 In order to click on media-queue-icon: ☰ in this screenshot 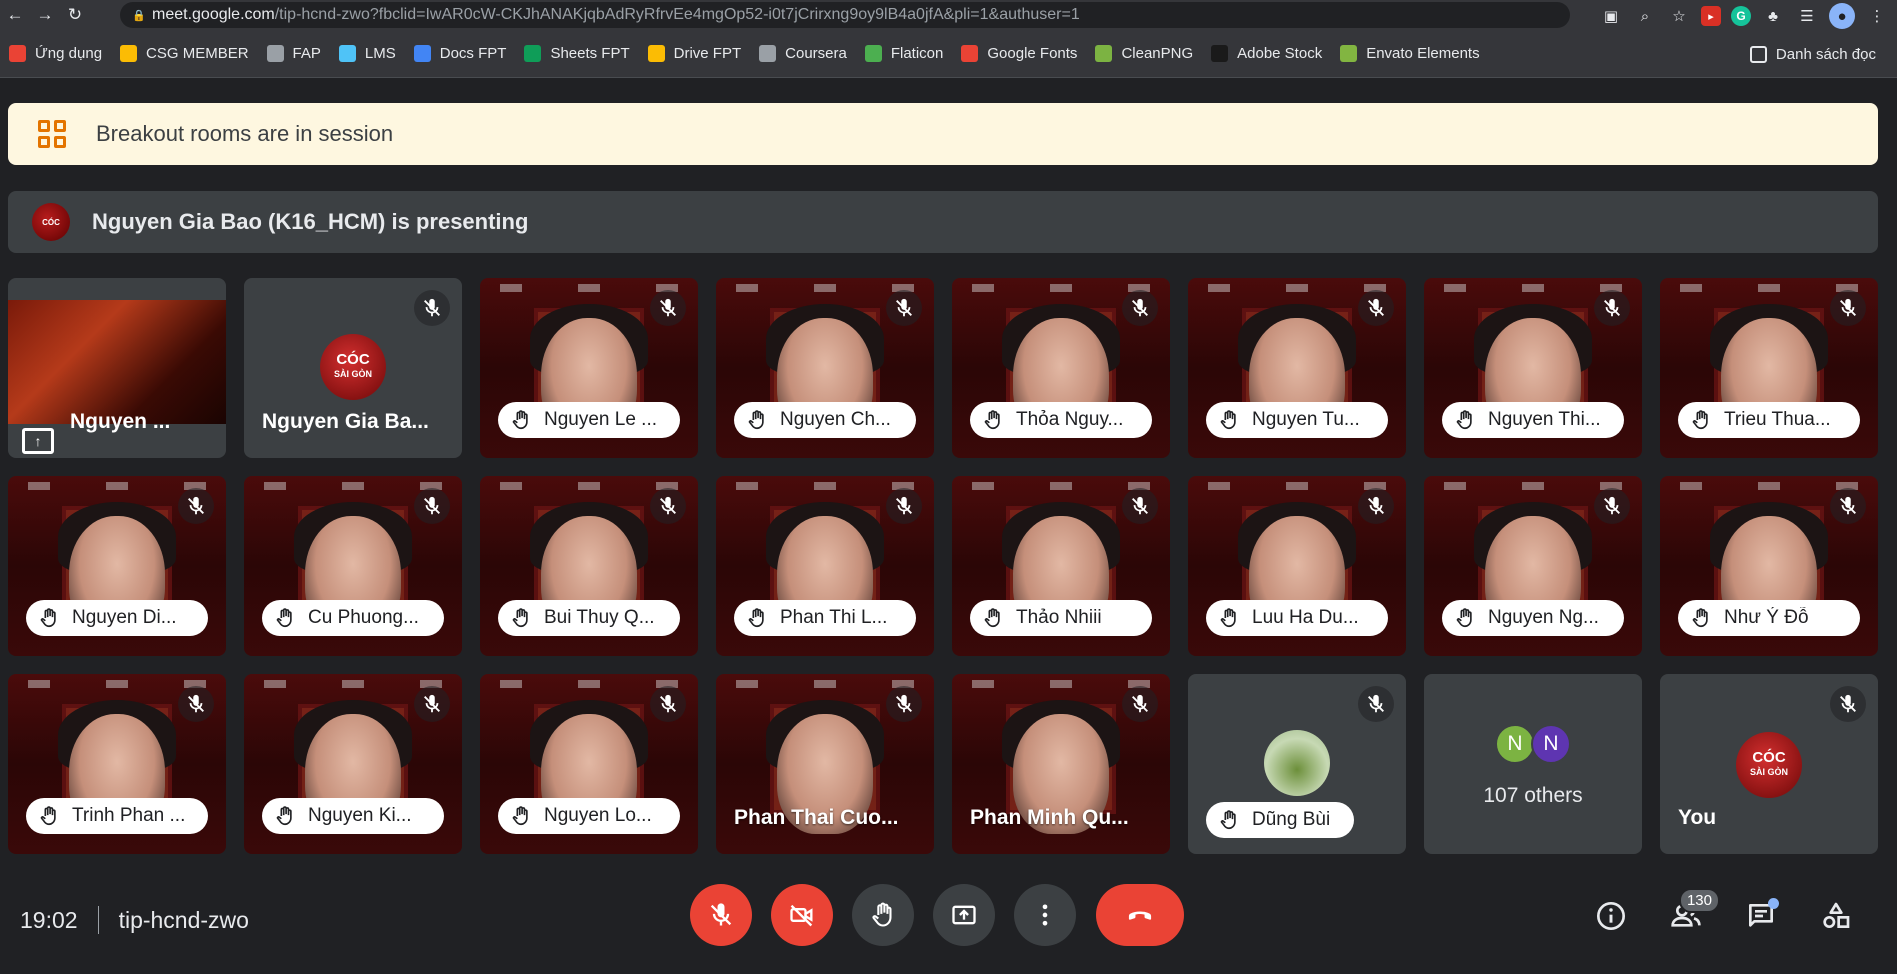, I will do `click(1807, 16)`.